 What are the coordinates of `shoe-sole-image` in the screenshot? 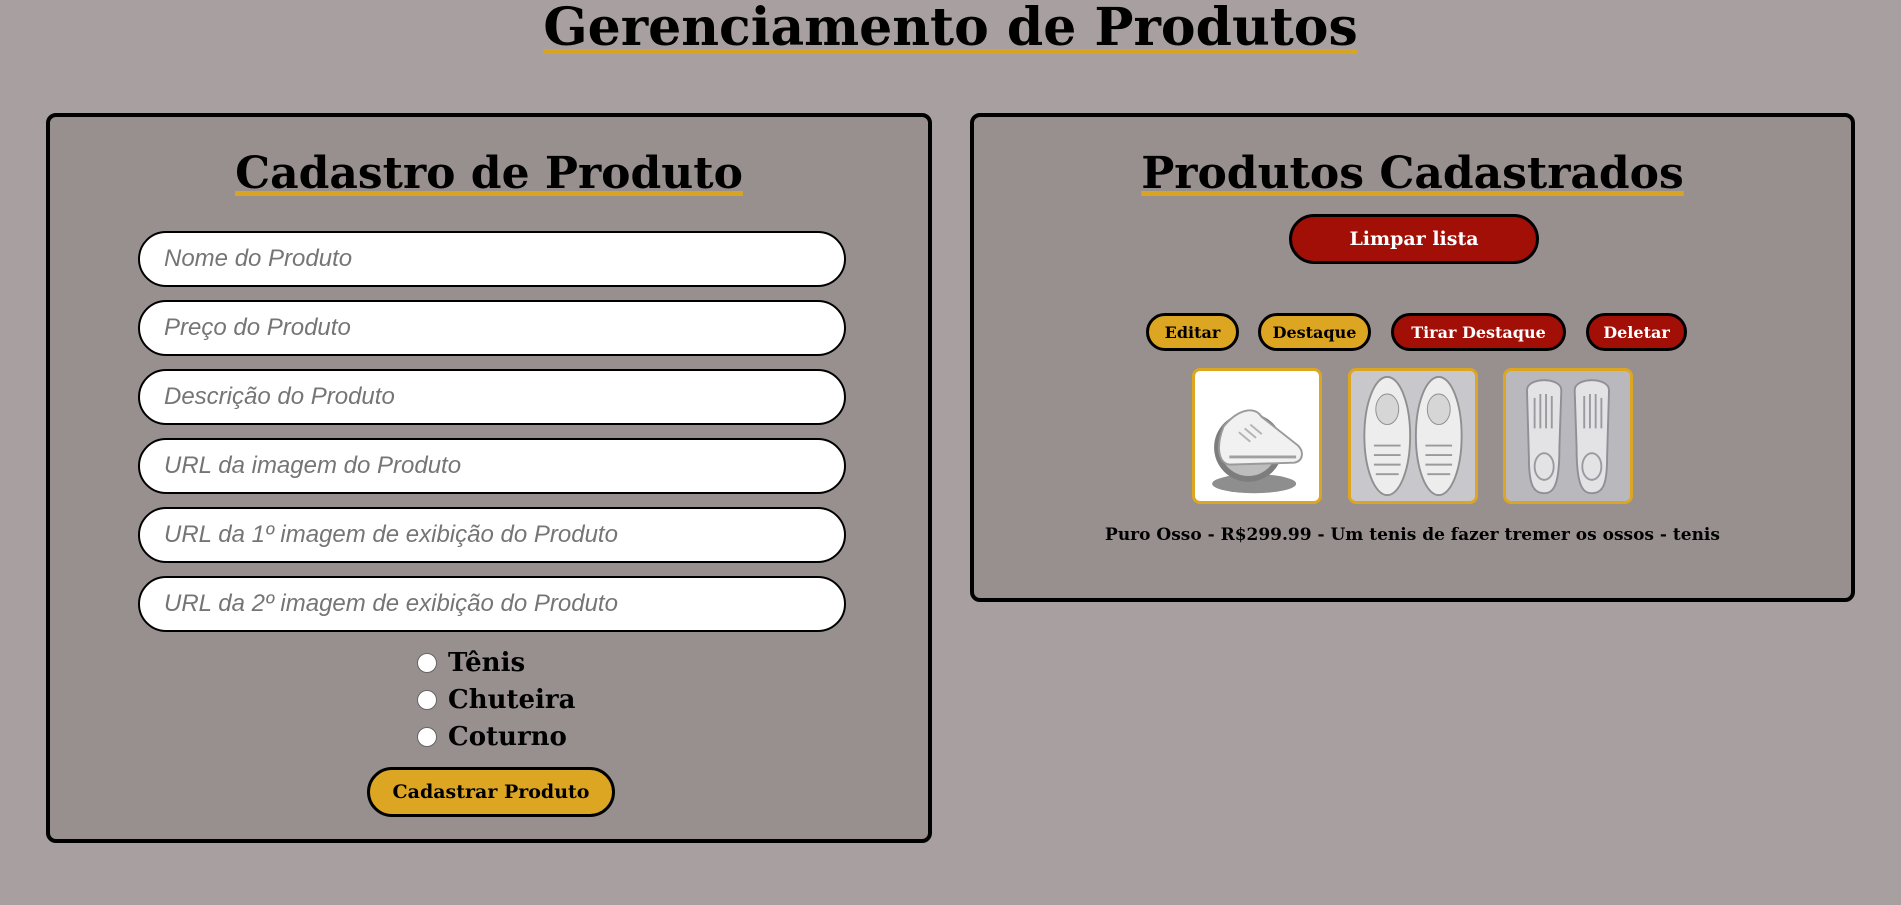 It's located at (1568, 437).